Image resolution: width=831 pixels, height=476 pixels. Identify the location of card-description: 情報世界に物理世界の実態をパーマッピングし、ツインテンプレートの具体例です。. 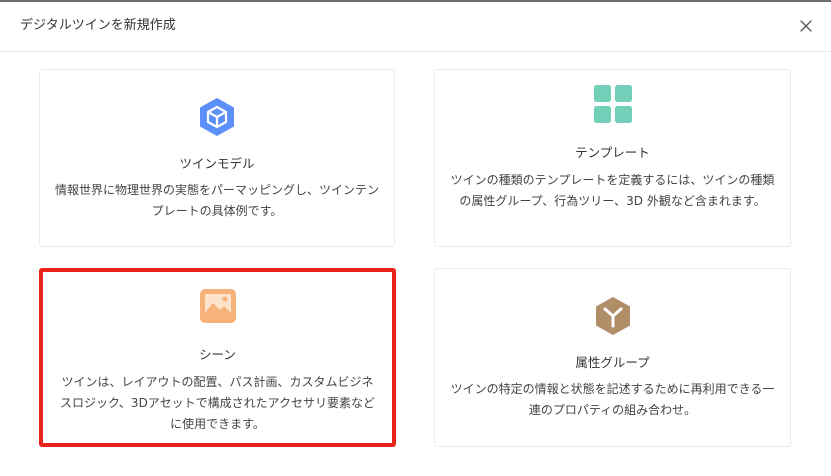
(216, 200).